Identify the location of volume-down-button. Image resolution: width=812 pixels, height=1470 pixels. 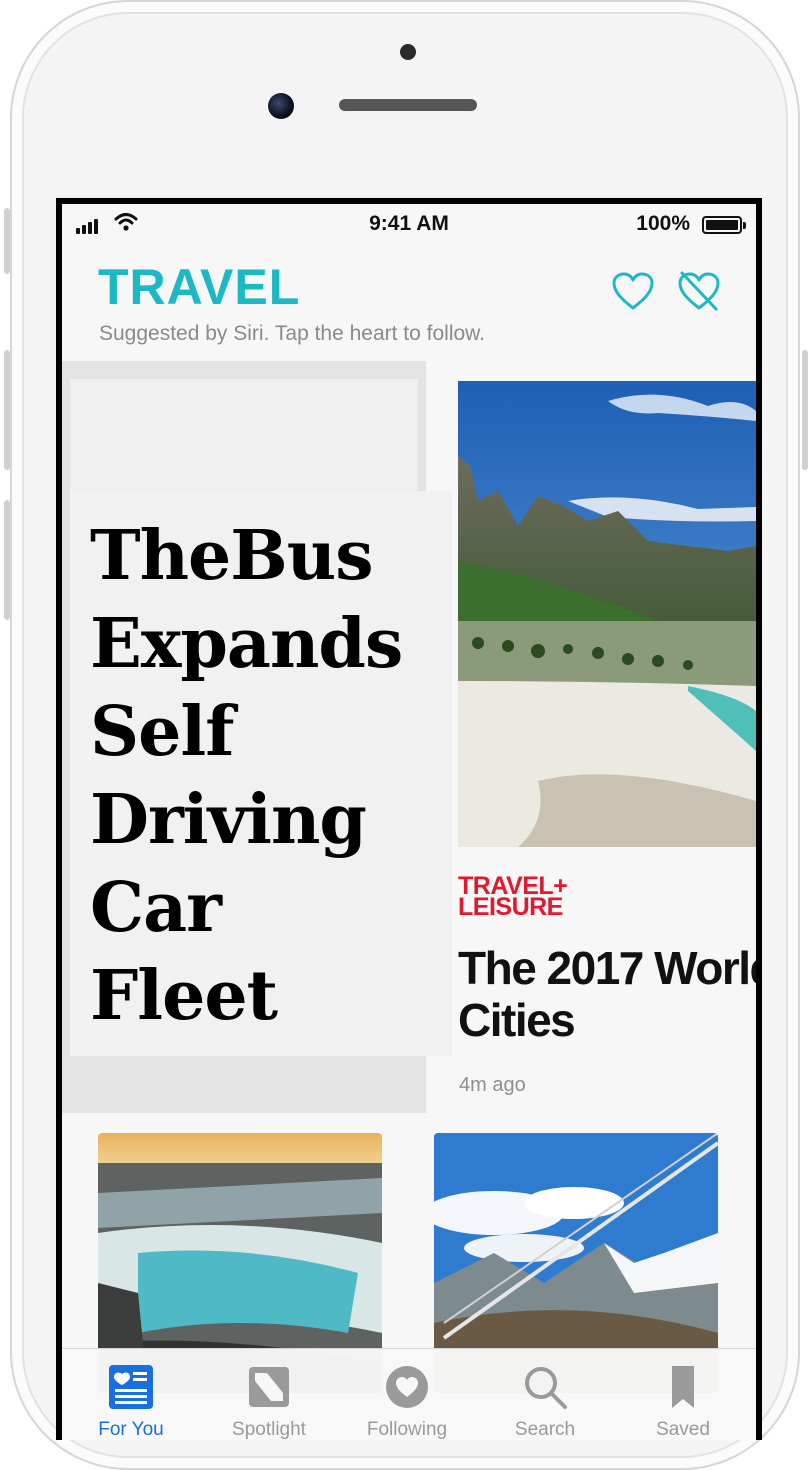
(7, 560).